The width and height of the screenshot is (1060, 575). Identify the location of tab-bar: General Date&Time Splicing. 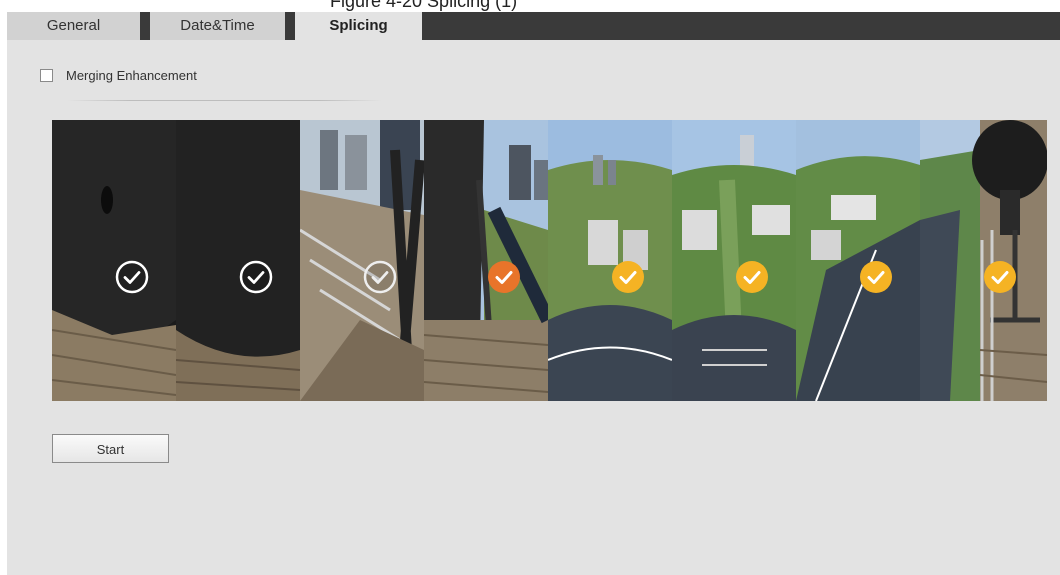
(533, 26).